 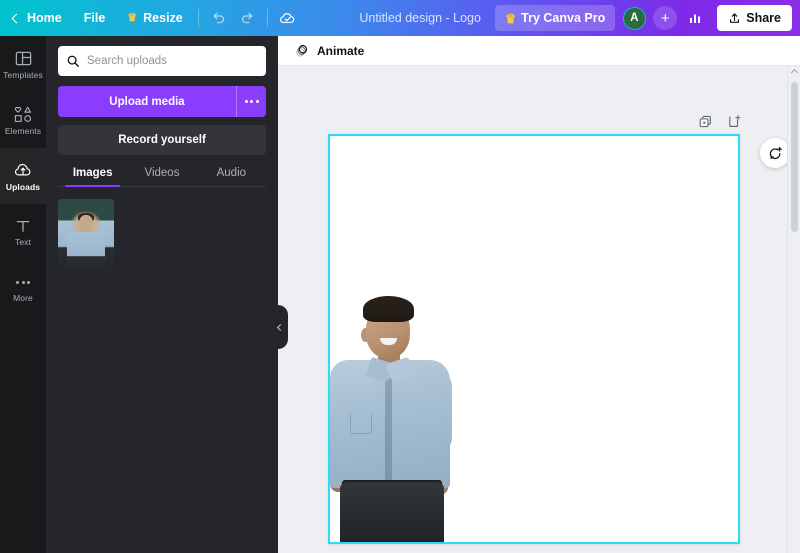 I want to click on bar-chart-icon, so click(x=695, y=18).